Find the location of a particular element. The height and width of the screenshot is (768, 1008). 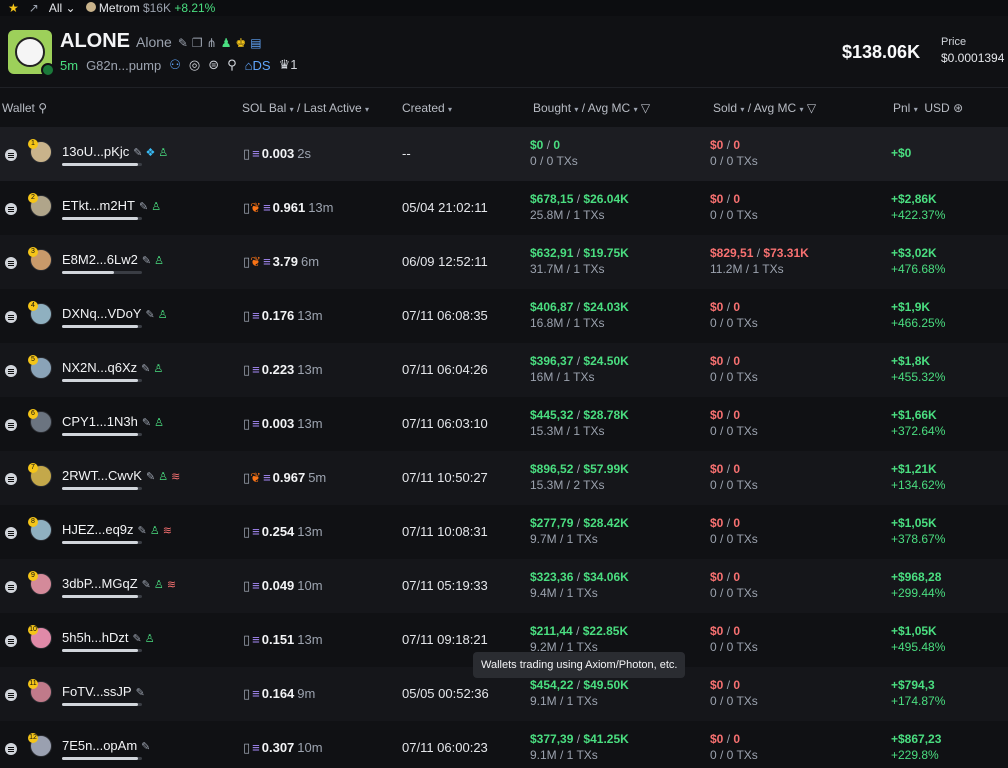

wallet-address: E8M2...6Lw2 ✎ ♙ is located at coordinates (113, 259).